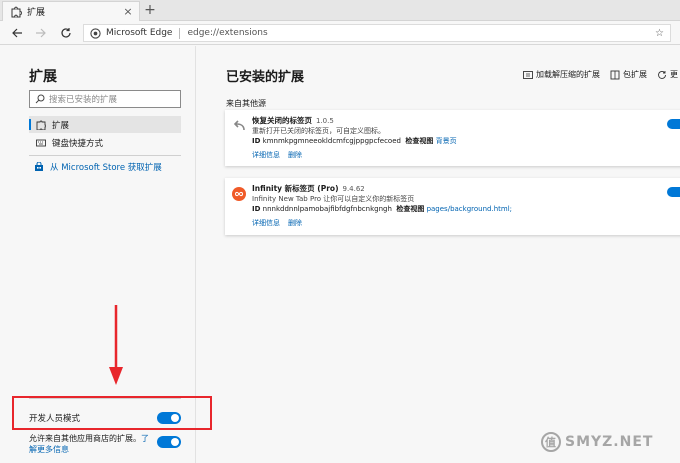 This screenshot has width=680, height=463. What do you see at coordinates (36, 13) in the screenshot?
I see `tab-title: 扩展` at bounding box center [36, 13].